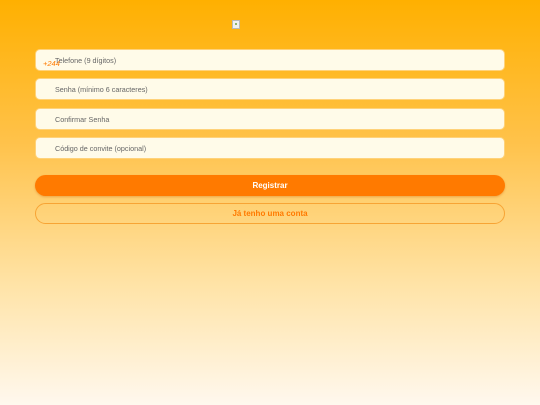  What do you see at coordinates (51, 63) in the screenshot?
I see `country-code-prefix: +244` at bounding box center [51, 63].